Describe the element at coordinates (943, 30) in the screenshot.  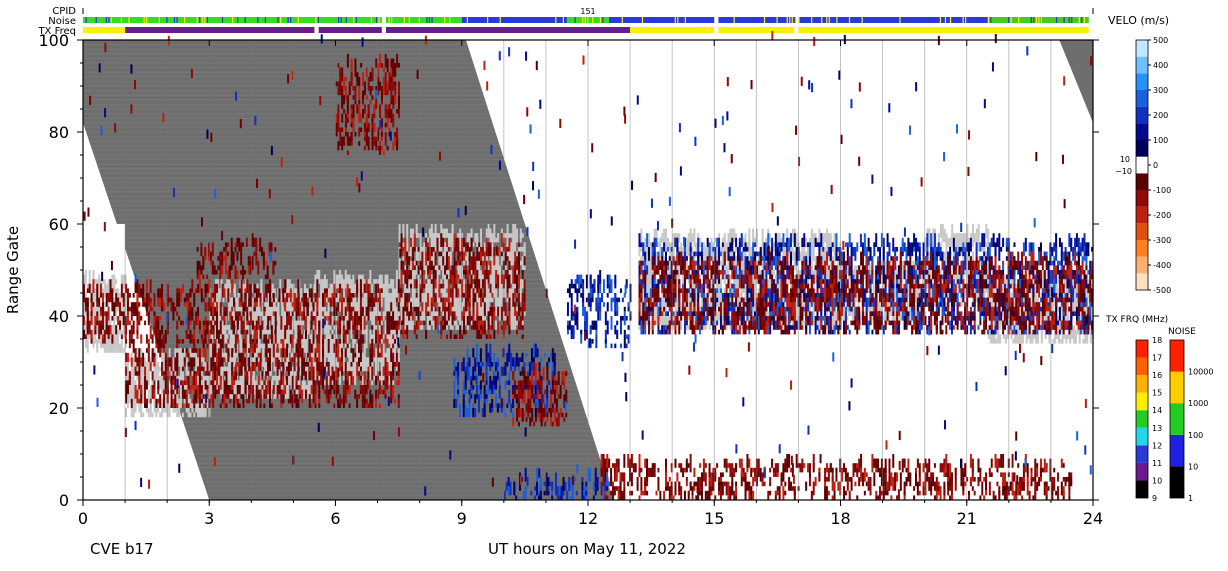
I see `txfreq-strip-segment` at that location.